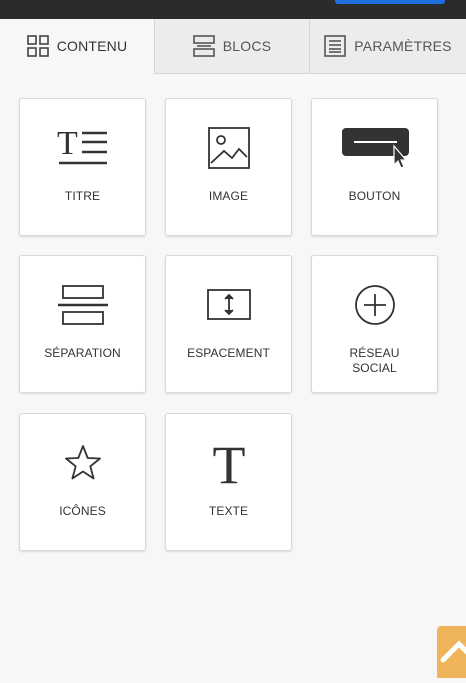 The image size is (466, 683). I want to click on chevron-up-icon, so click(451, 661).